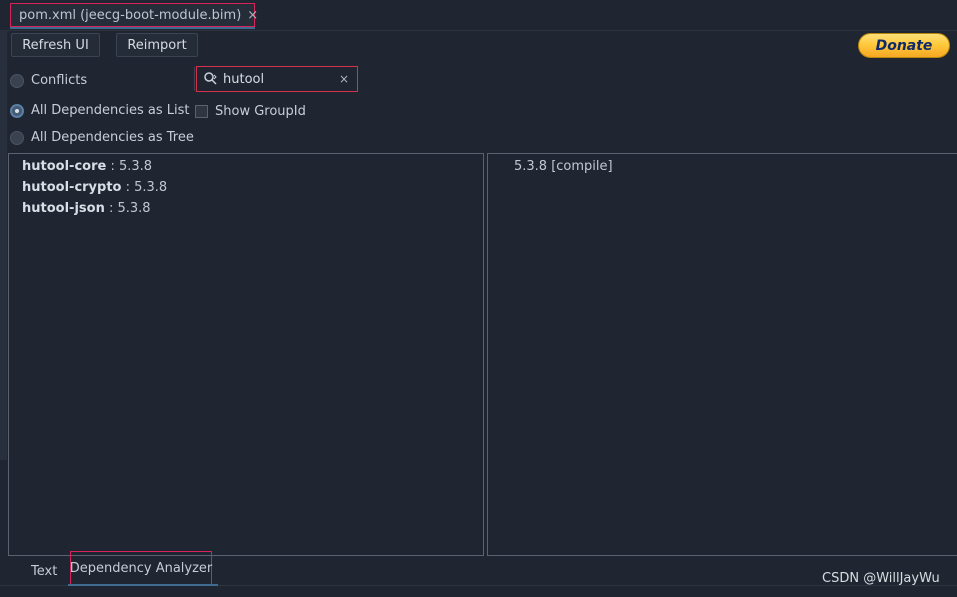 The width and height of the screenshot is (957, 597). What do you see at coordinates (55, 45) in the screenshot?
I see `refresh-ui-button: Refresh UI` at bounding box center [55, 45].